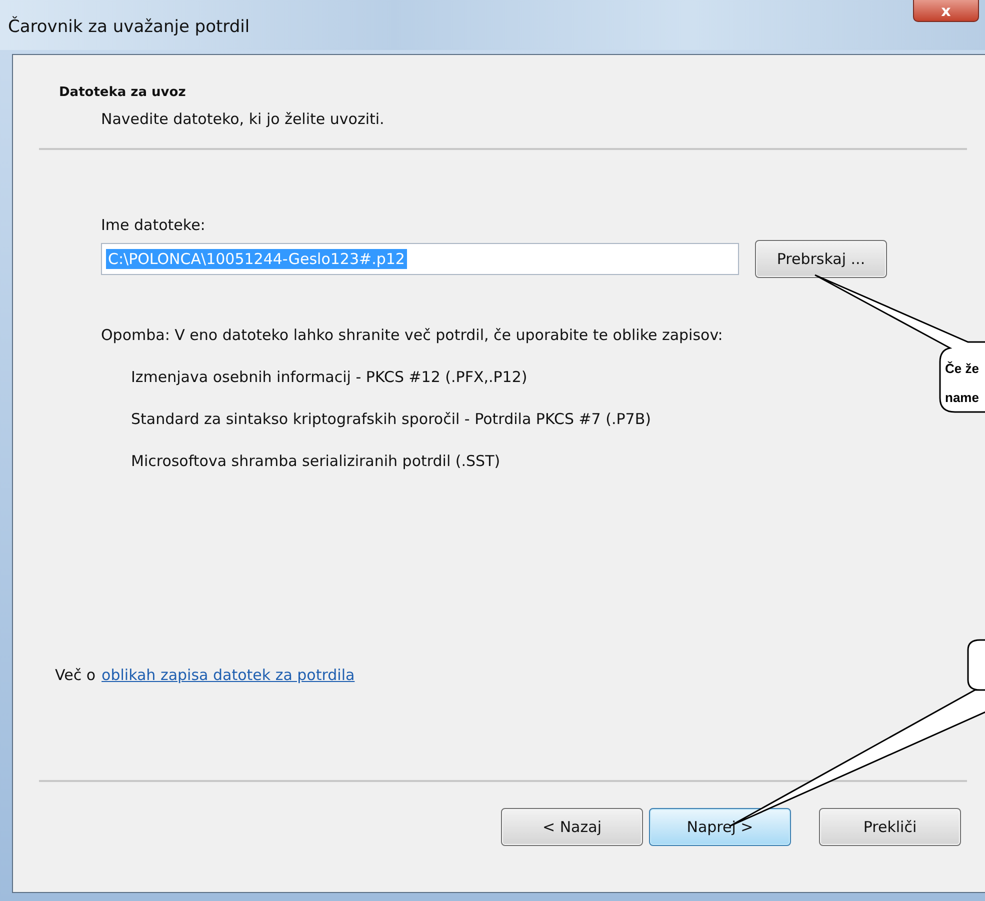 This screenshot has width=985, height=901. Describe the element at coordinates (153, 225) in the screenshot. I see `field-label: Ime datoteke:` at that location.